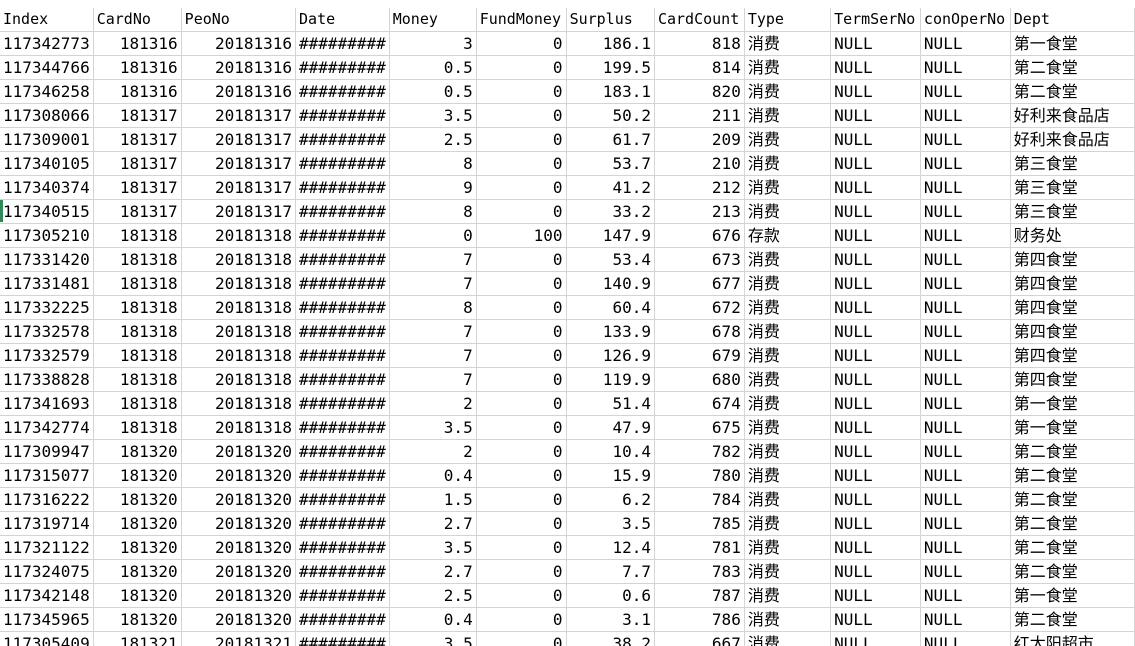 Image resolution: width=1135 pixels, height=646 pixels. What do you see at coordinates (47, 403) in the screenshot?
I see `cell-index: 117341693` at bounding box center [47, 403].